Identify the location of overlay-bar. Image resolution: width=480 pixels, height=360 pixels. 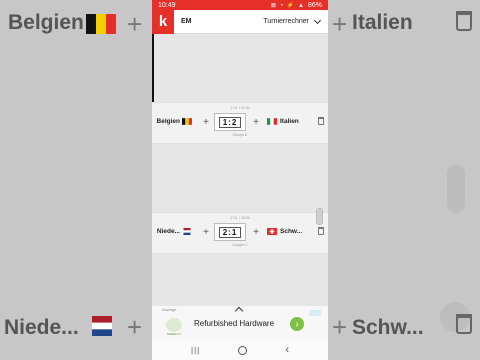
(153, 69).